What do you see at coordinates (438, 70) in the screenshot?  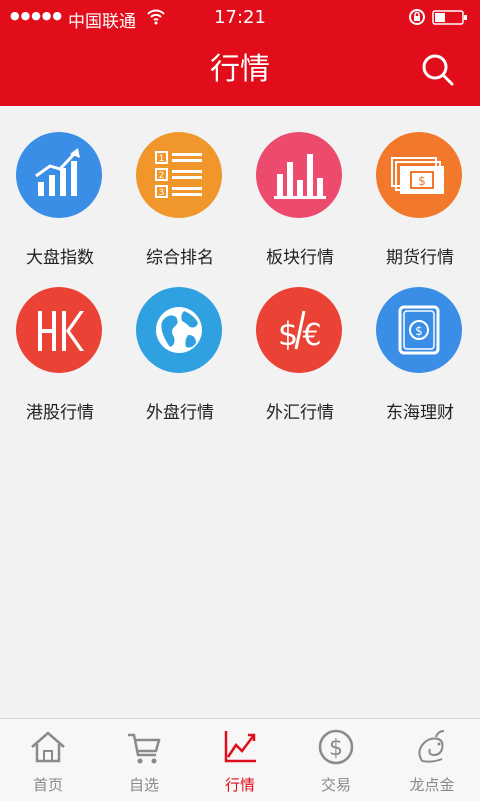 I see `search-icon` at bounding box center [438, 70].